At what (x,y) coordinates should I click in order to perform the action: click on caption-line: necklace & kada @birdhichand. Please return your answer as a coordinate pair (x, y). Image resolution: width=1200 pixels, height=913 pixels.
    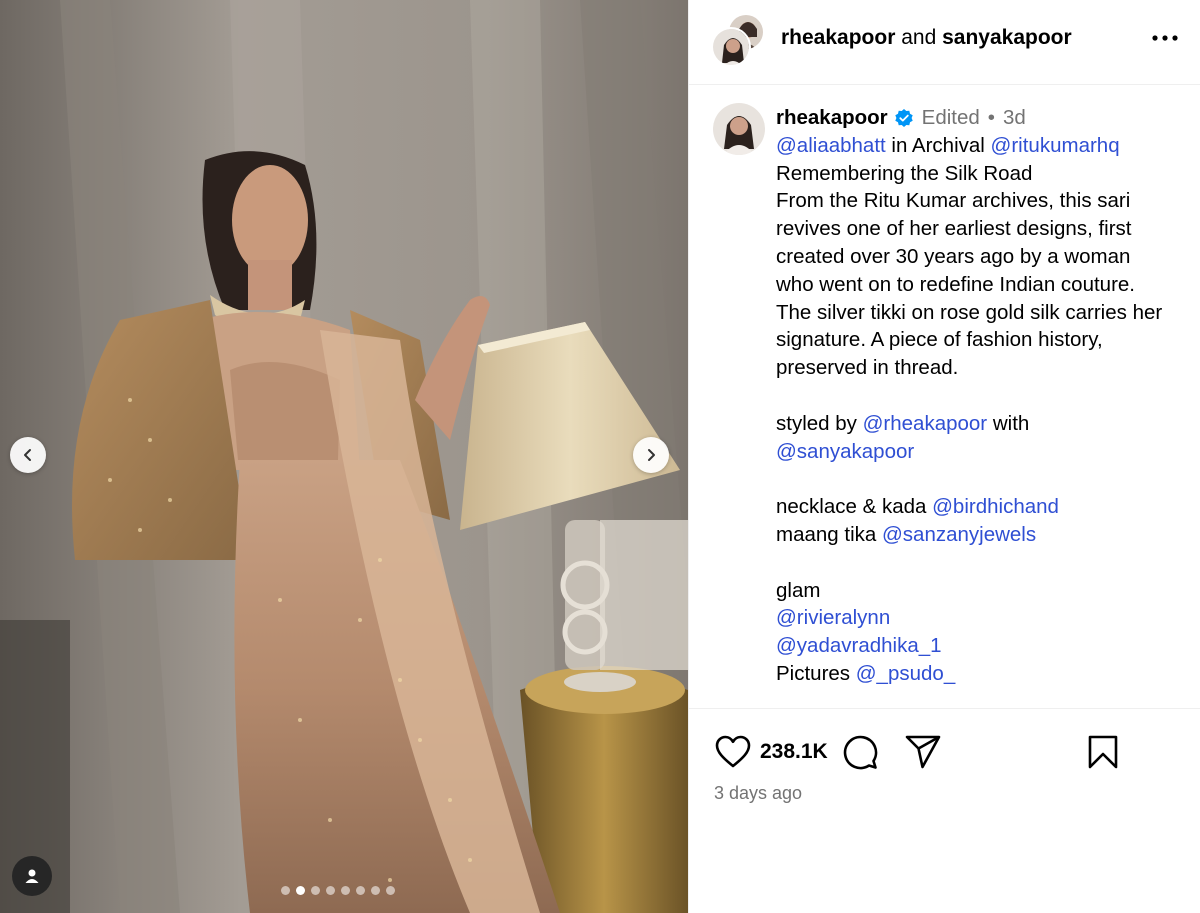
    Looking at the image, I should click on (983, 507).